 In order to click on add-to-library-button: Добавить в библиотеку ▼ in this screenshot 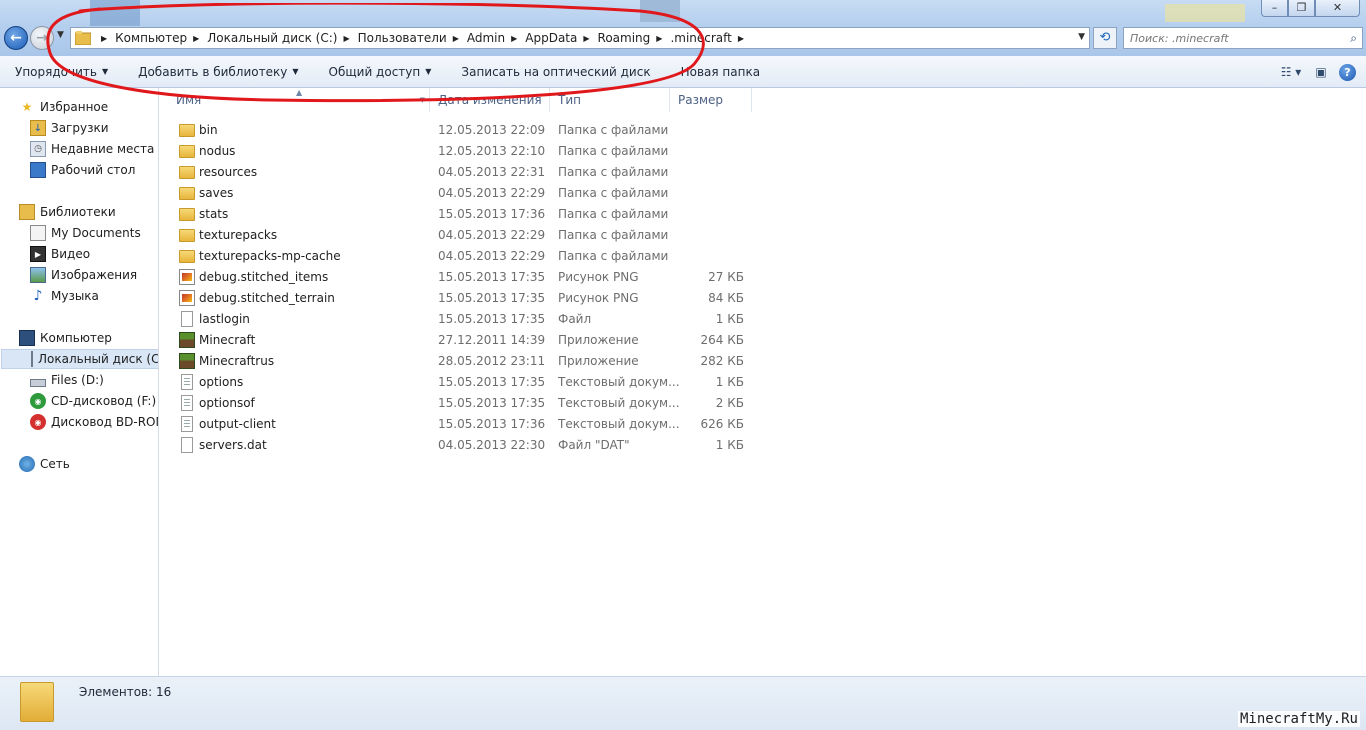, I will do `click(218, 72)`.